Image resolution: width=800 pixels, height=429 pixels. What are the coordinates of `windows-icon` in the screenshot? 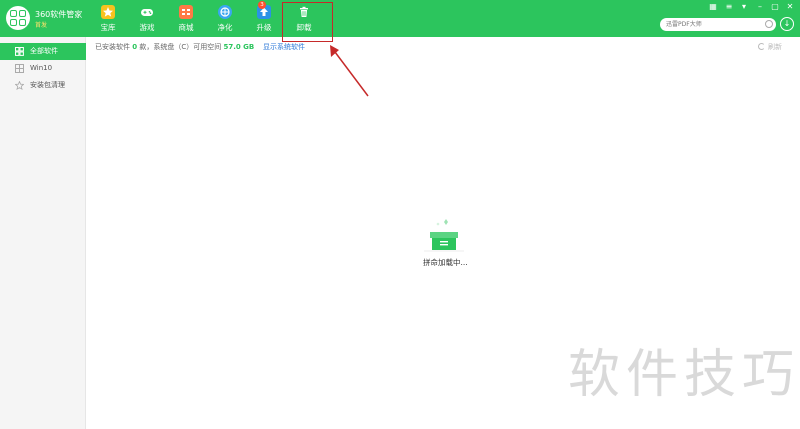 It's located at (19, 68).